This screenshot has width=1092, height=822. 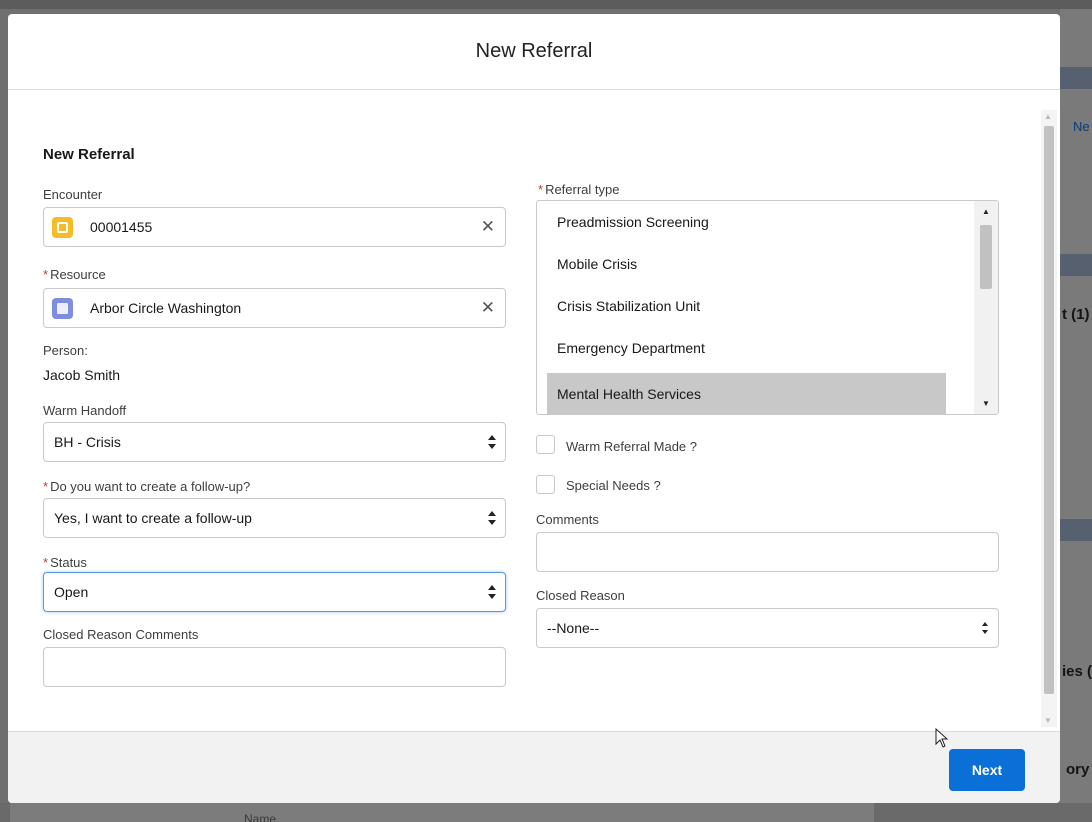 I want to click on warm-referral-label: Warm Referral Made ?, so click(x=631, y=446).